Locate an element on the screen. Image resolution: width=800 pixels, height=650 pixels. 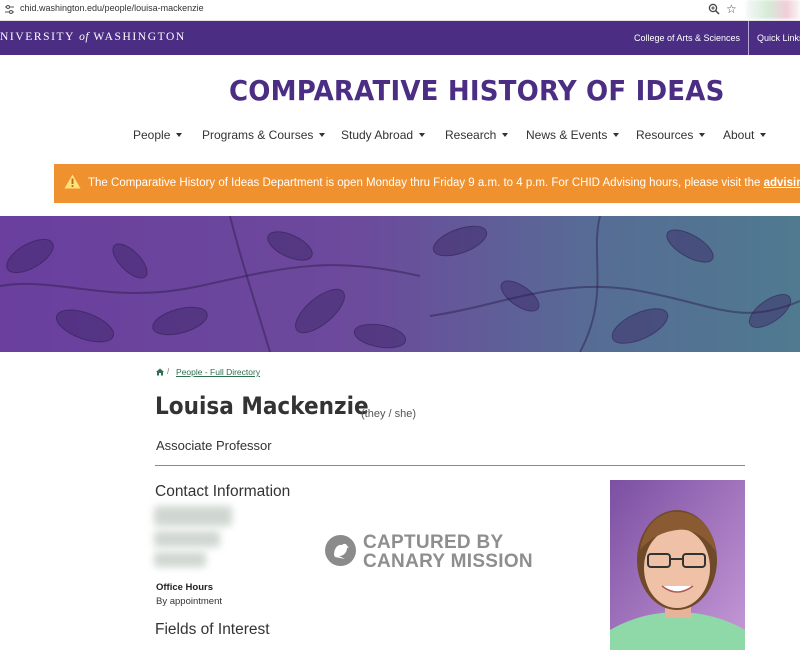
extension-icons is located at coordinates (773, 9).